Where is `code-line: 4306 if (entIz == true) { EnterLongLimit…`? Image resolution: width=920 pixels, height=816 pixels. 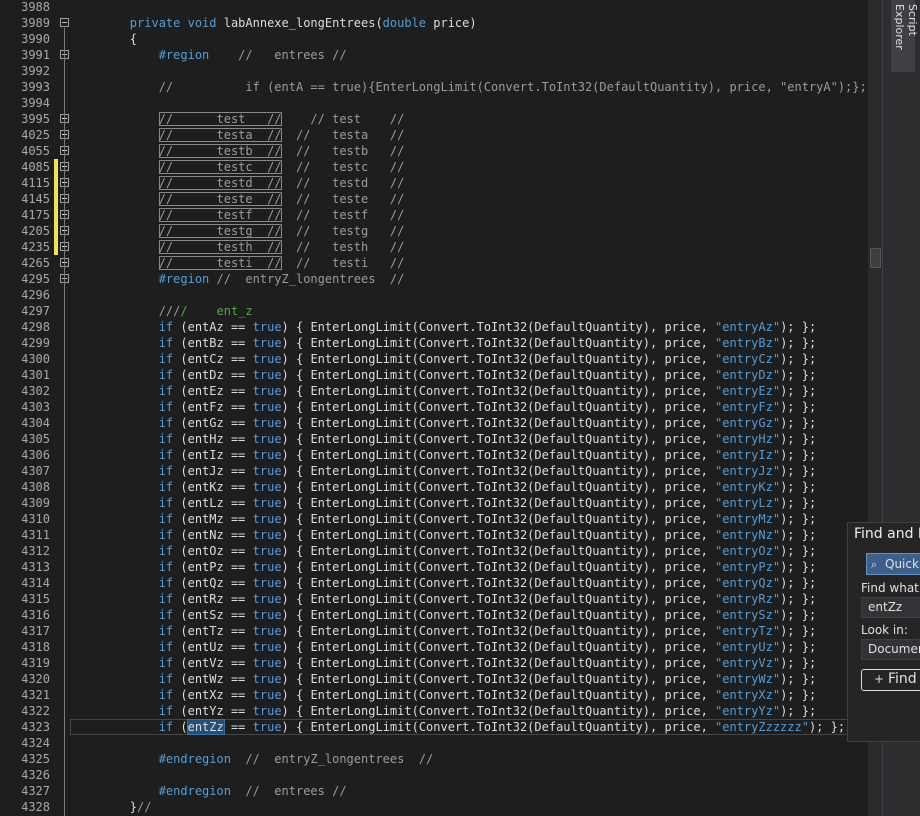
code-line: 4306 if (entIz == true) { EnterLongLimit… is located at coordinates (434, 455).